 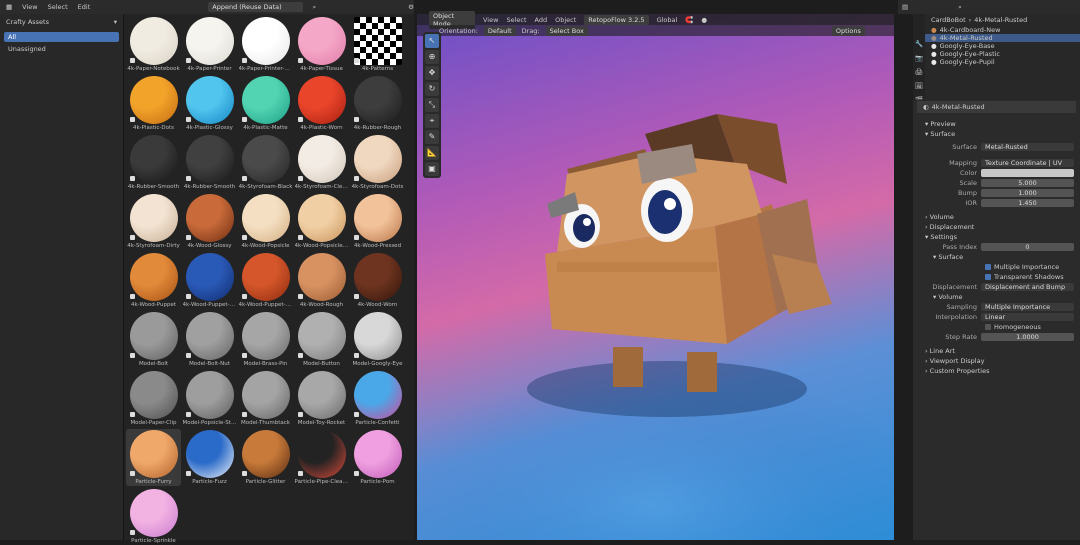 I want to click on asset-tile: 4k-Styrofoam-Dots, so click(x=377, y=162).